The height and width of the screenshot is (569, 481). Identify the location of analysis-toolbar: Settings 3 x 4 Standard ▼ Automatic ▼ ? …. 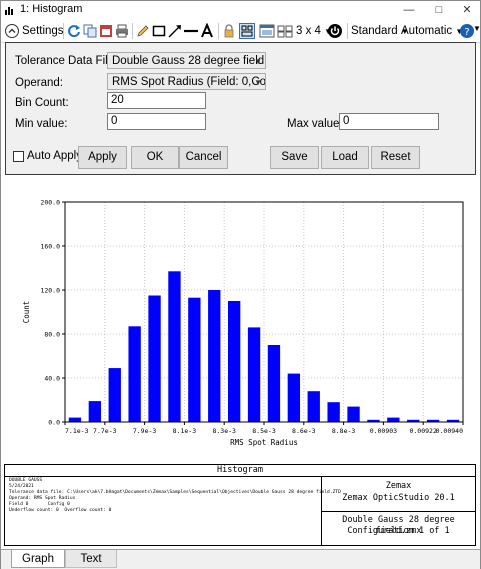
(241, 31).